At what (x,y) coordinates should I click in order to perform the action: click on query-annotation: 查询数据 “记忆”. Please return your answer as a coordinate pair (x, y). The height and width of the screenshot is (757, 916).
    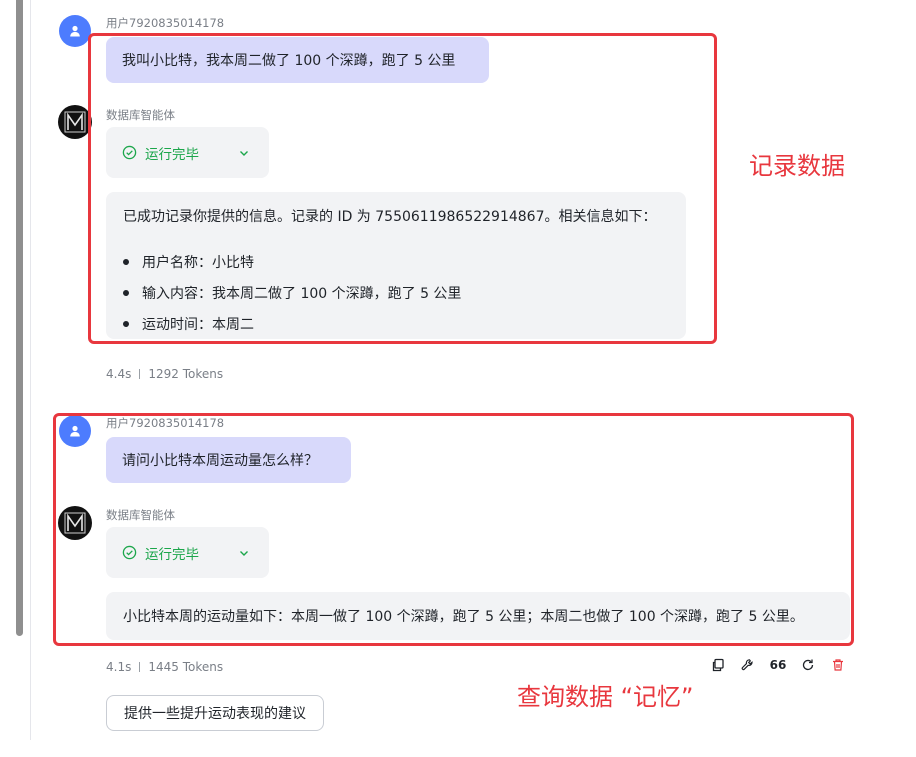
    Looking at the image, I should click on (605, 697).